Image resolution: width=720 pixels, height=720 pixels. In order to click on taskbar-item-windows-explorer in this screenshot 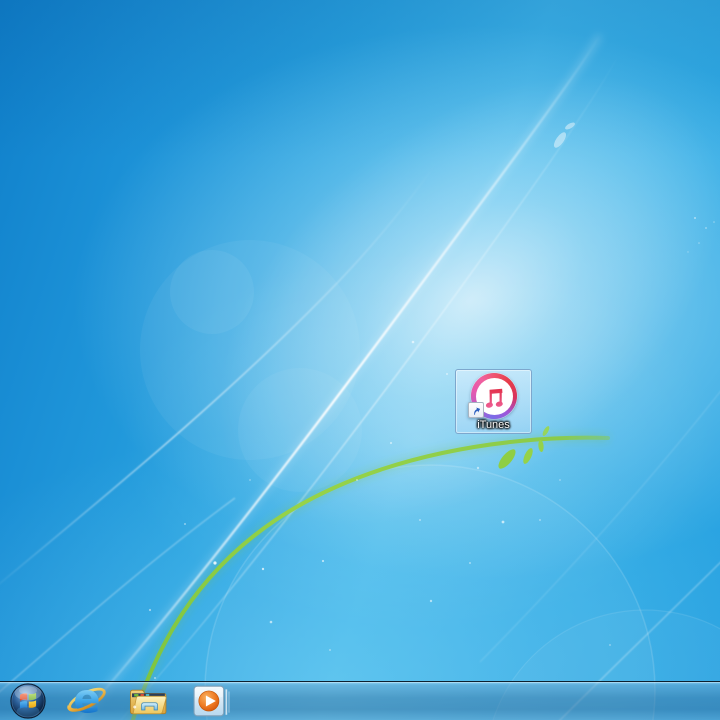, I will do `click(149, 701)`.